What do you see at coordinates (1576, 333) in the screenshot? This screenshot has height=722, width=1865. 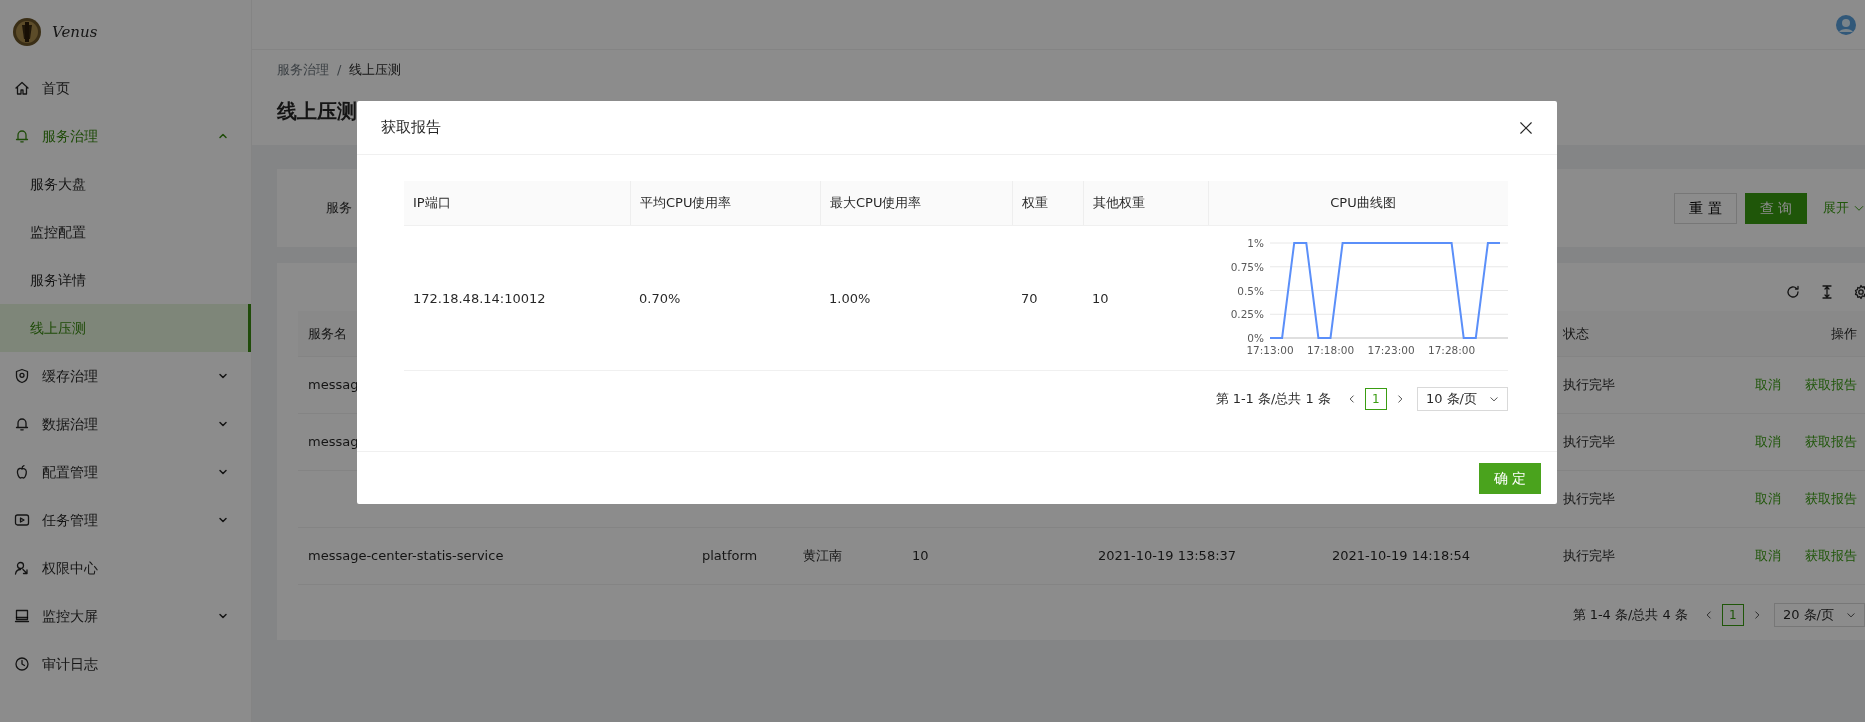 I see `column-header: 状态` at bounding box center [1576, 333].